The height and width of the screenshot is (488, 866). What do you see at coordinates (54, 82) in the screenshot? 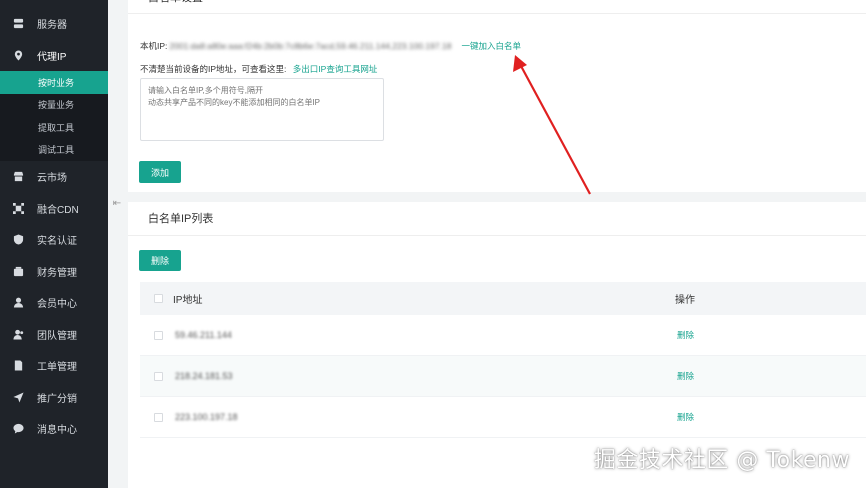
I see `sidebar-subitem-timed: 按时业务` at bounding box center [54, 82].